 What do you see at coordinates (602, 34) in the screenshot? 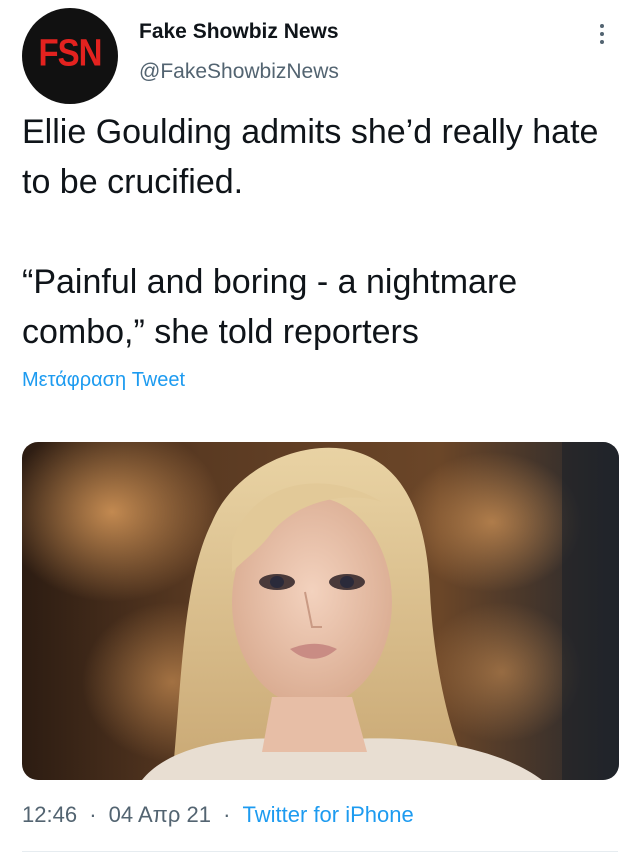
I see `more-options-icon` at bounding box center [602, 34].